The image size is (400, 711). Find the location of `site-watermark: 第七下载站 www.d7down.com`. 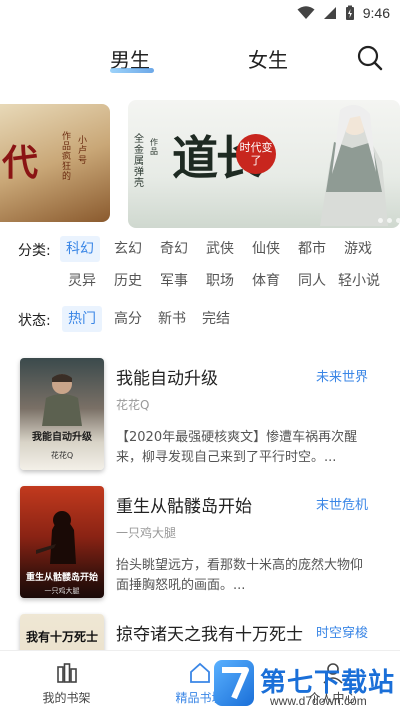

site-watermark: 第七下载站 www.d7down.com is located at coordinates (307, 685).